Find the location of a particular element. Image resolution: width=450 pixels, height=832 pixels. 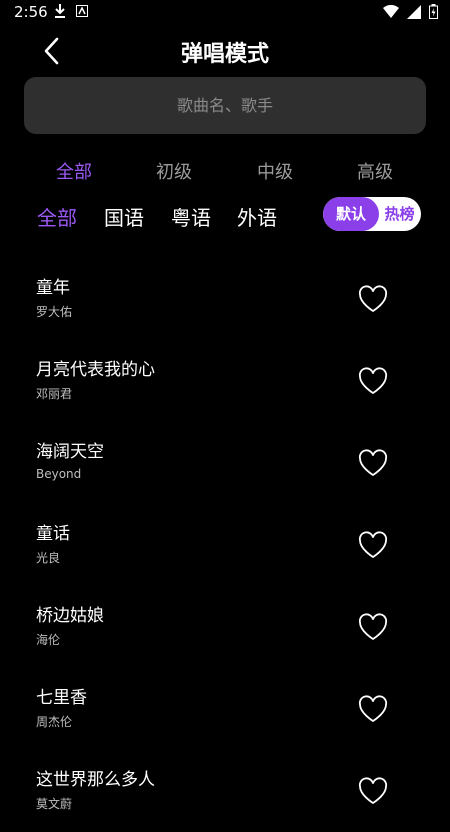

download-icon is located at coordinates (60, 11).